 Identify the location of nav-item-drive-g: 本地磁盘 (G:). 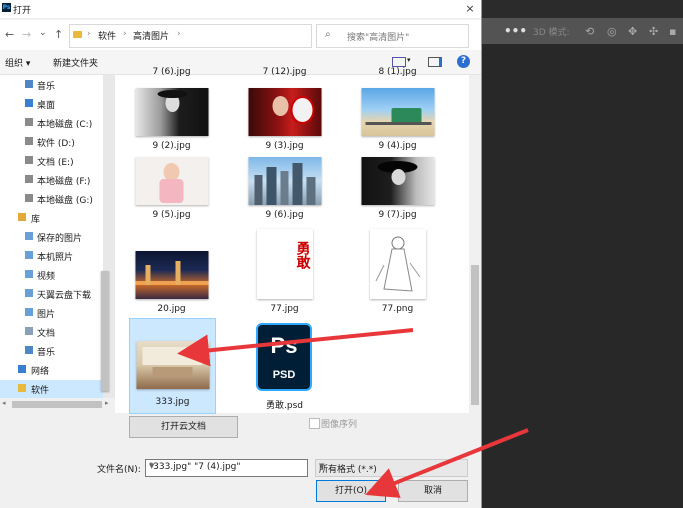
(51, 199).